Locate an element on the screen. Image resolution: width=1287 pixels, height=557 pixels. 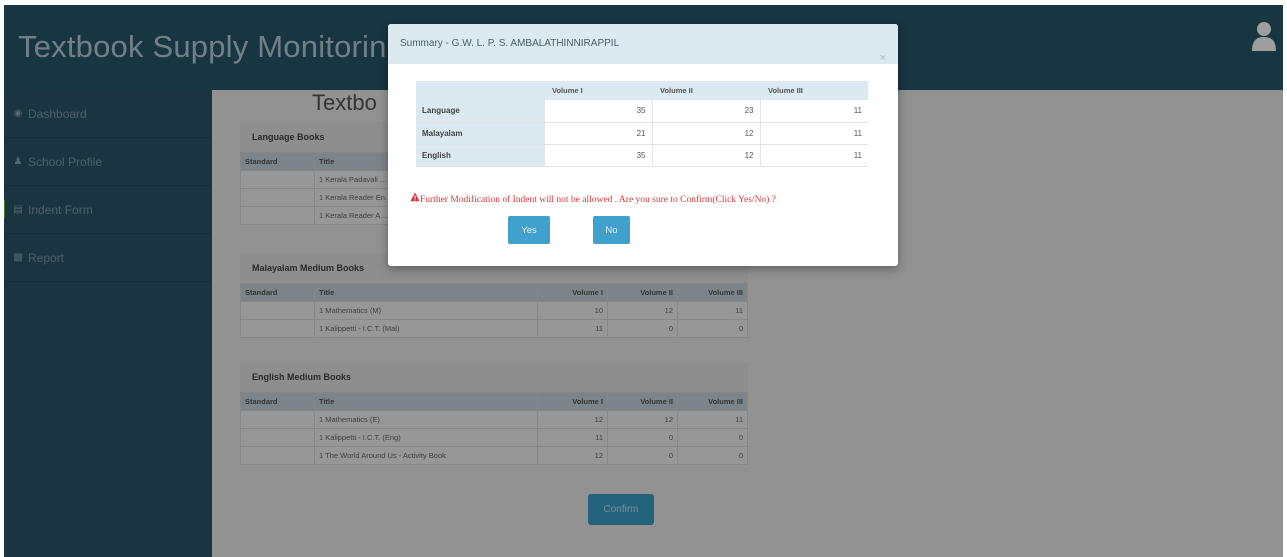
table-row: English 35 12 11 is located at coordinates (642, 155).